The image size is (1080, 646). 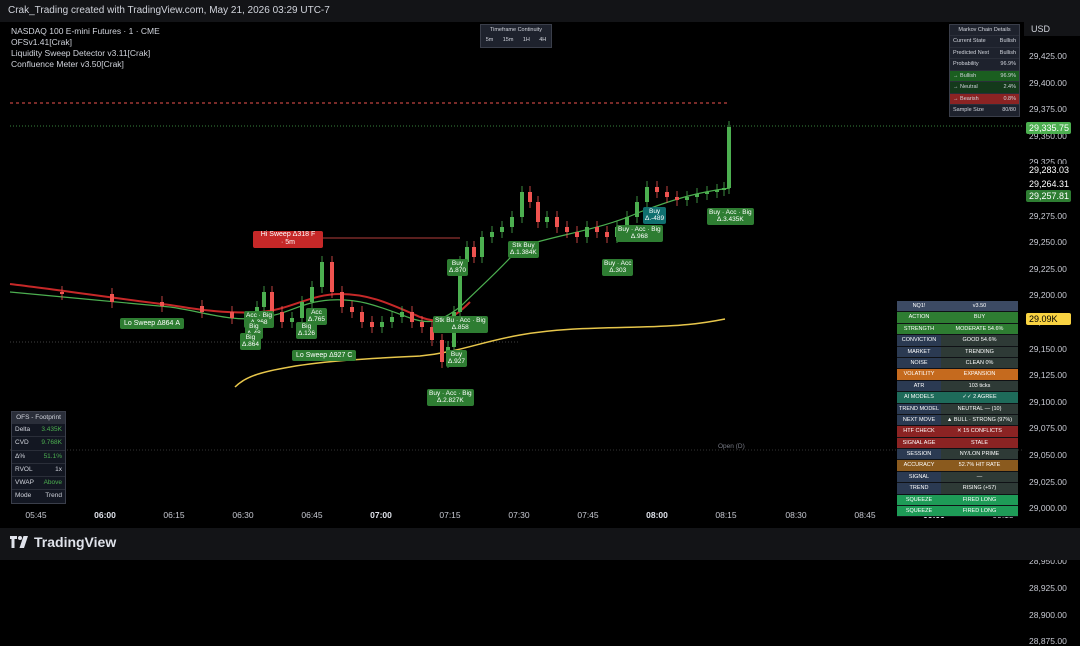 I want to click on hi-sweep-label: Hi Sweep Δ318 F · 5m, so click(x=288, y=239).